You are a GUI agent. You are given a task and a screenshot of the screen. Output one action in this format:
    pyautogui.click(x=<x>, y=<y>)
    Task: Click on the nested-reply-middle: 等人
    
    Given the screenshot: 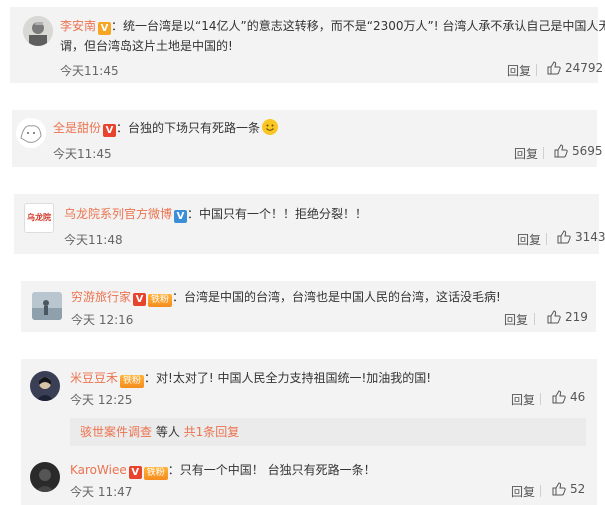 What is the action you would take?
    pyautogui.click(x=168, y=432)
    